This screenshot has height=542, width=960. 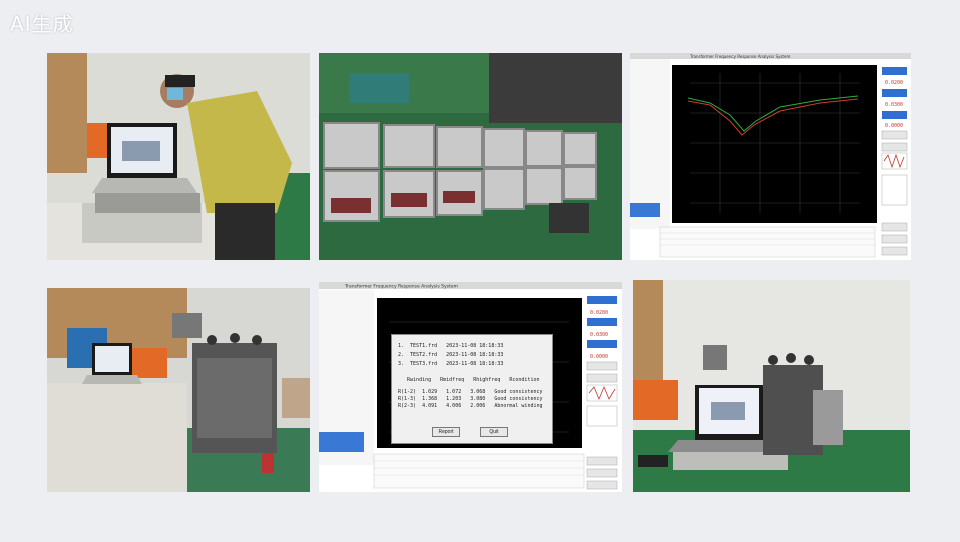 I want to click on dialog-line: Rwinding Rmidfreq Rhighfreq Rcondition, so click(x=469, y=380).